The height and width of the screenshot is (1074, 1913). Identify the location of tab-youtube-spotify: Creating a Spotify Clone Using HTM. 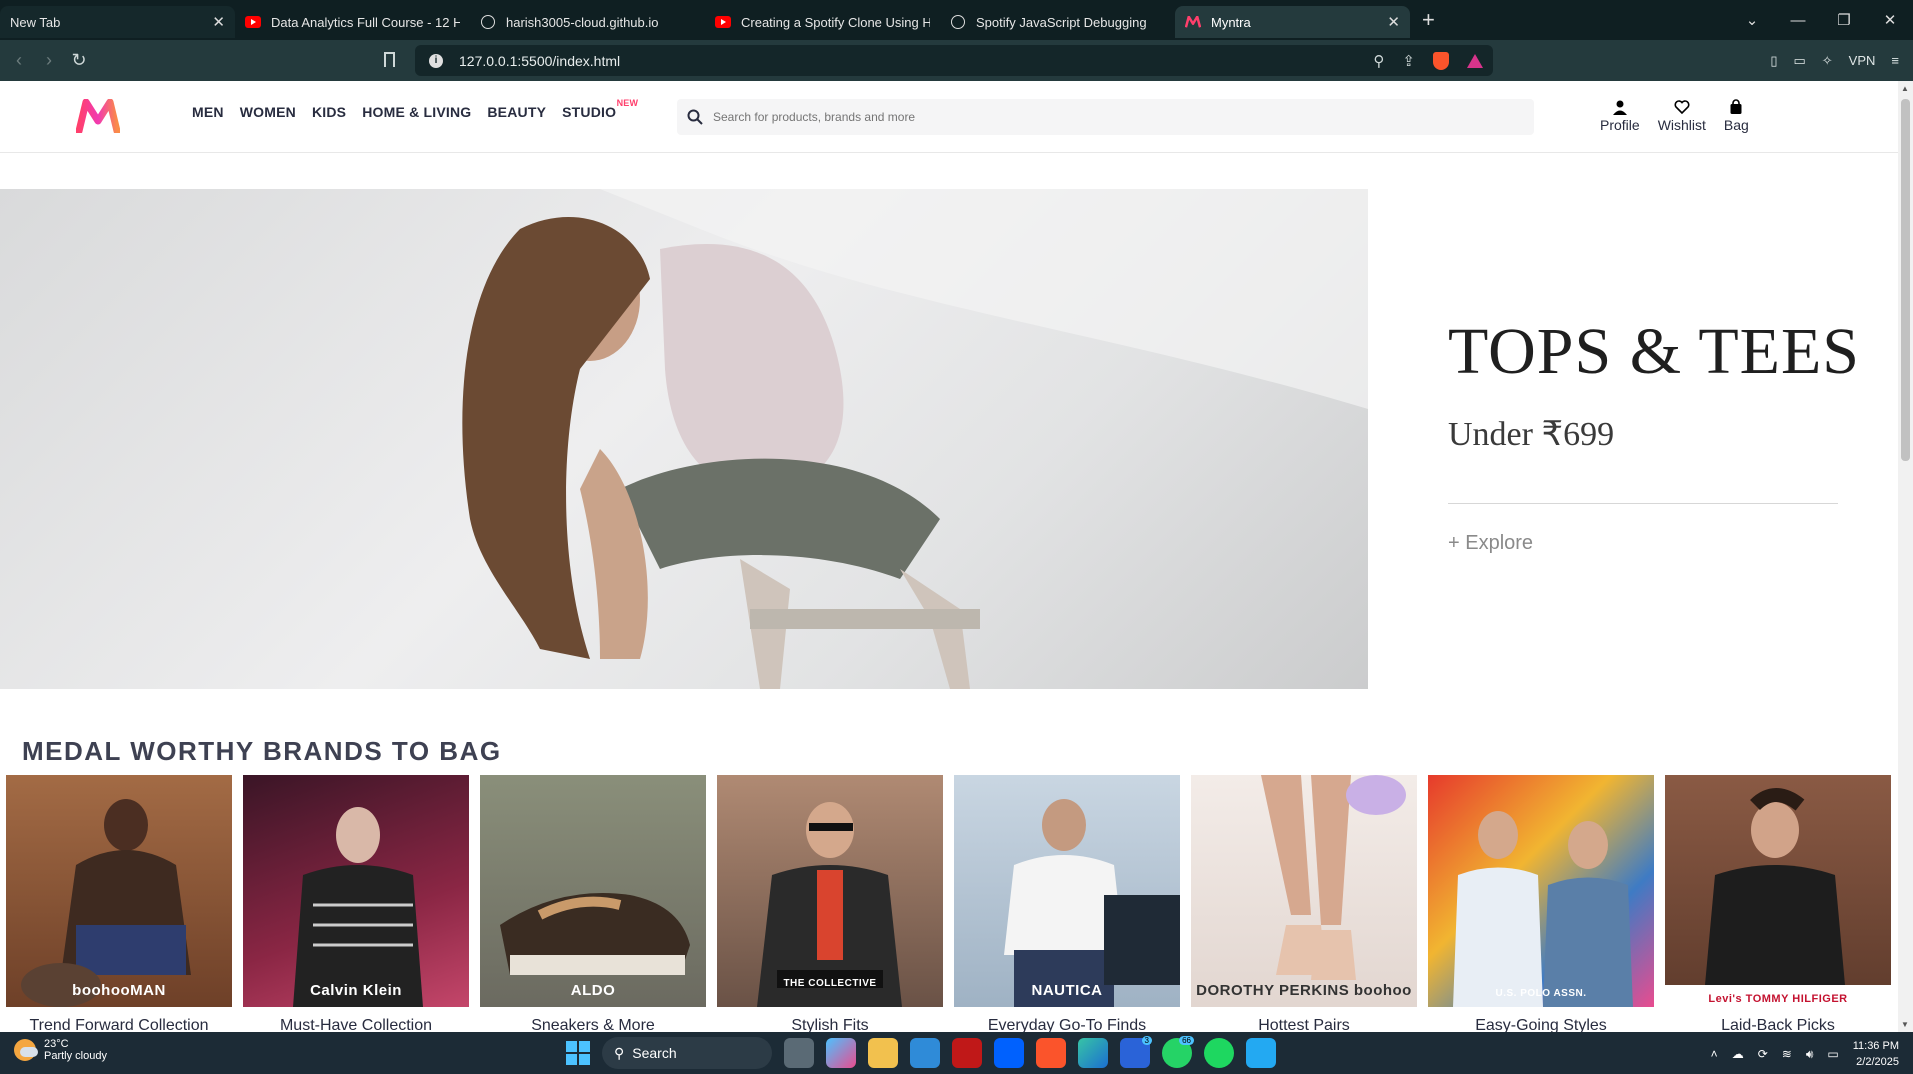
(822, 22).